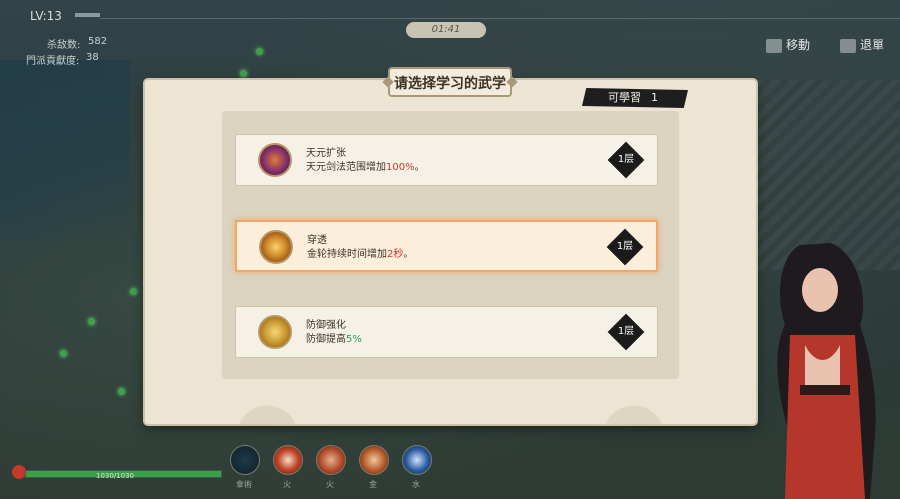 This screenshot has width=900, height=499. I want to click on heart-icon, so click(19, 472).